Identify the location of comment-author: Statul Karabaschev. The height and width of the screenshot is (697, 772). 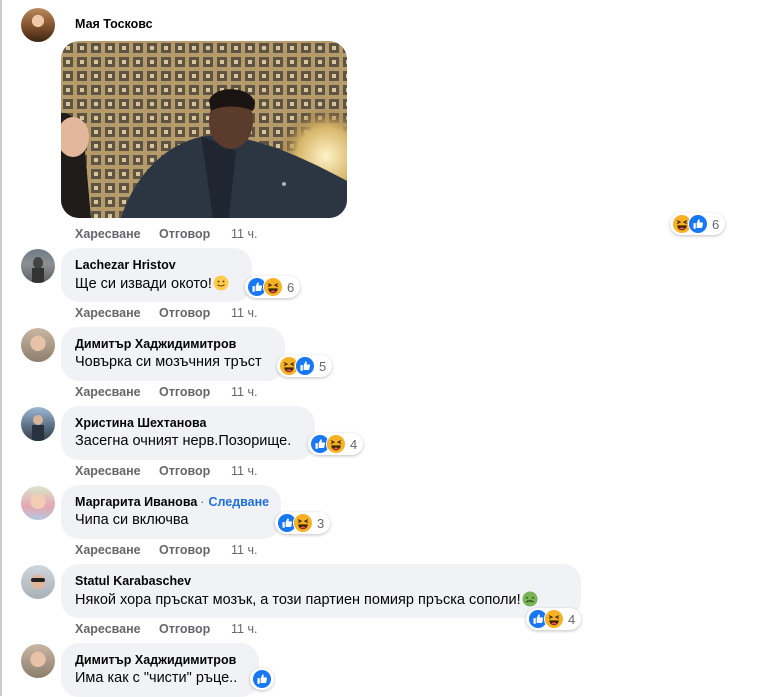
(133, 581).